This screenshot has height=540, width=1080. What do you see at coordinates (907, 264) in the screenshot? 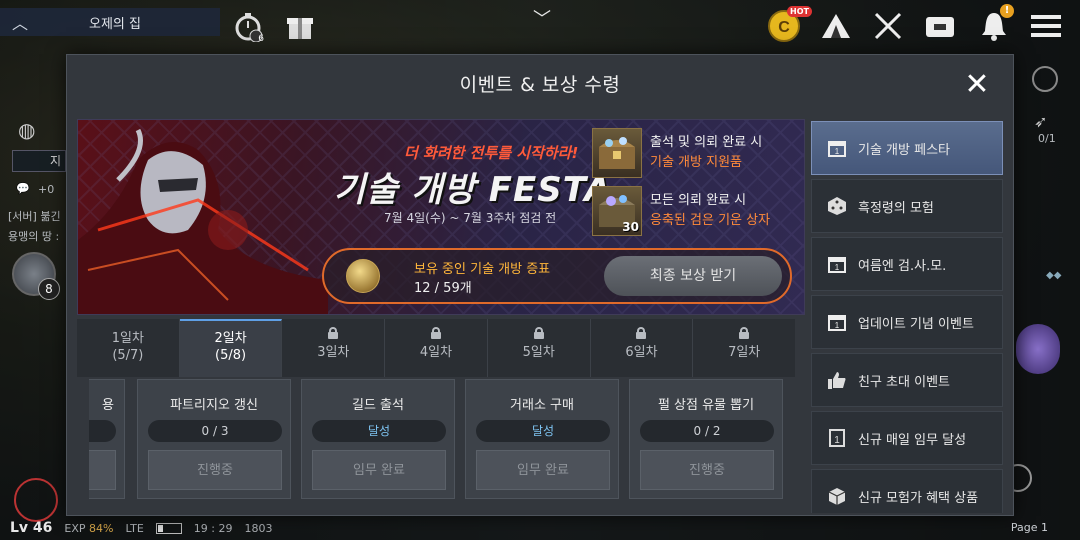
I see `event-item-summer: 1 여름엔 검.사.모.` at bounding box center [907, 264].